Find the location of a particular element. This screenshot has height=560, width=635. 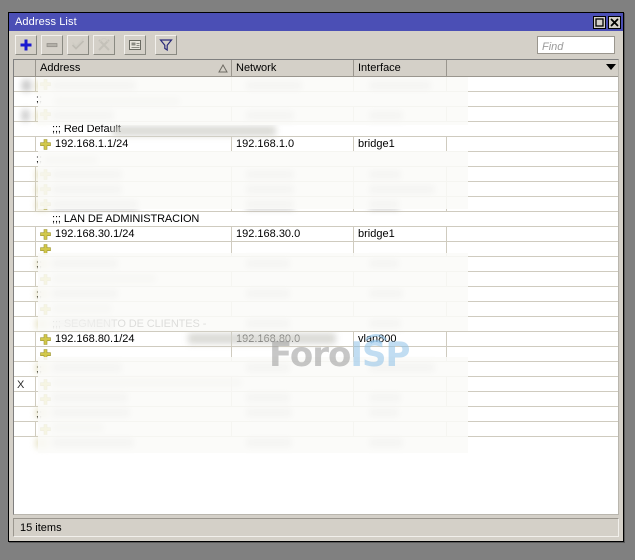

close-button is located at coordinates (614, 22).